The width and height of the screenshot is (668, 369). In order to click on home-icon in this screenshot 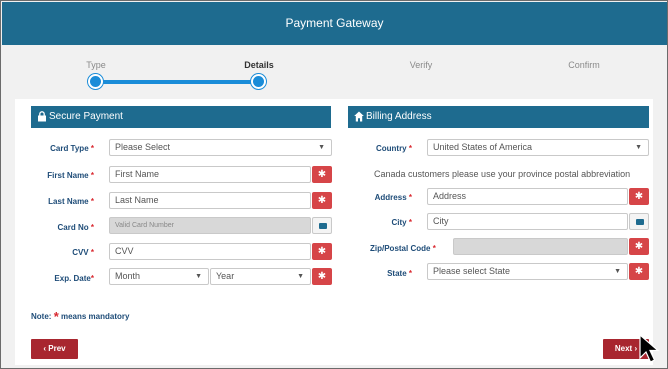, I will do `click(359, 116)`.